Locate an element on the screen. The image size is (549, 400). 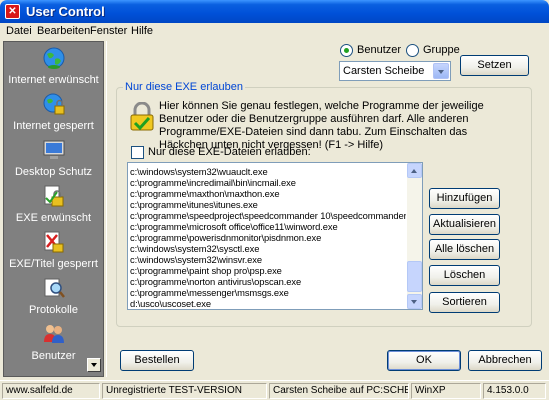
scroll-thumb is located at coordinates (414, 276).